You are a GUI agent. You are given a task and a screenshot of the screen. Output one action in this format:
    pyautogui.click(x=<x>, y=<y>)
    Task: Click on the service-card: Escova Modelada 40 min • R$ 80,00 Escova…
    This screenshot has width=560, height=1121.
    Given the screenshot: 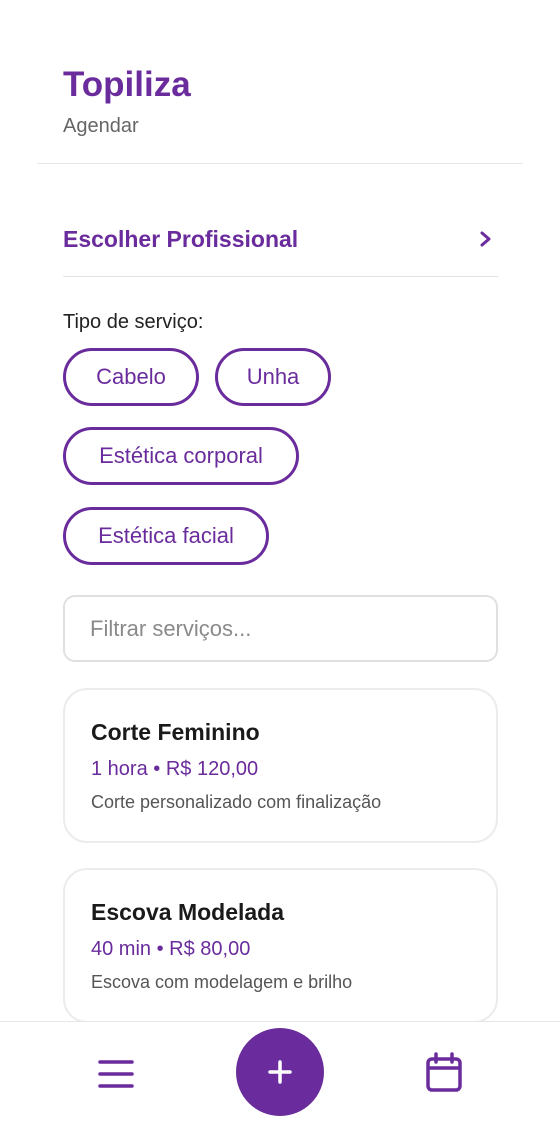 What is the action you would take?
    pyautogui.click(x=280, y=945)
    